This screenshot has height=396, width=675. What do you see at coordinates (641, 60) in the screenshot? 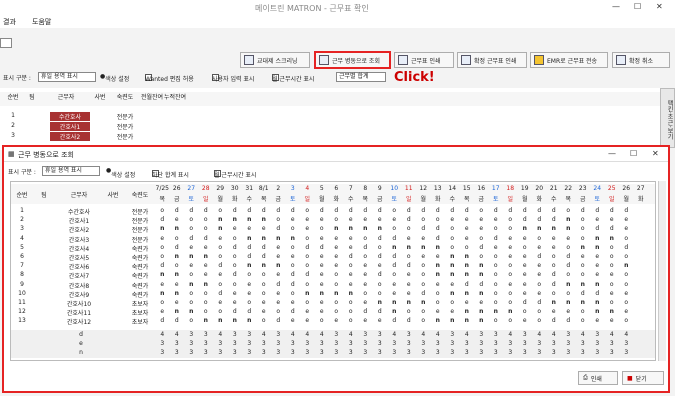
I see `cancel-confirm-button: 확정 취소` at bounding box center [641, 60].